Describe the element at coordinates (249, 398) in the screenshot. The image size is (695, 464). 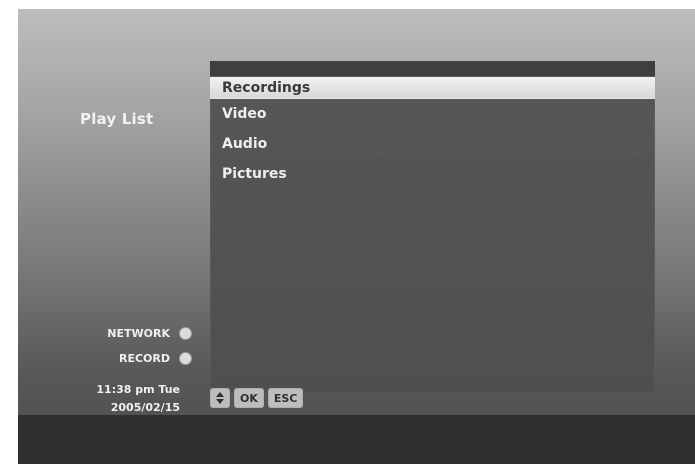
I see `ok-button: OK` at that location.